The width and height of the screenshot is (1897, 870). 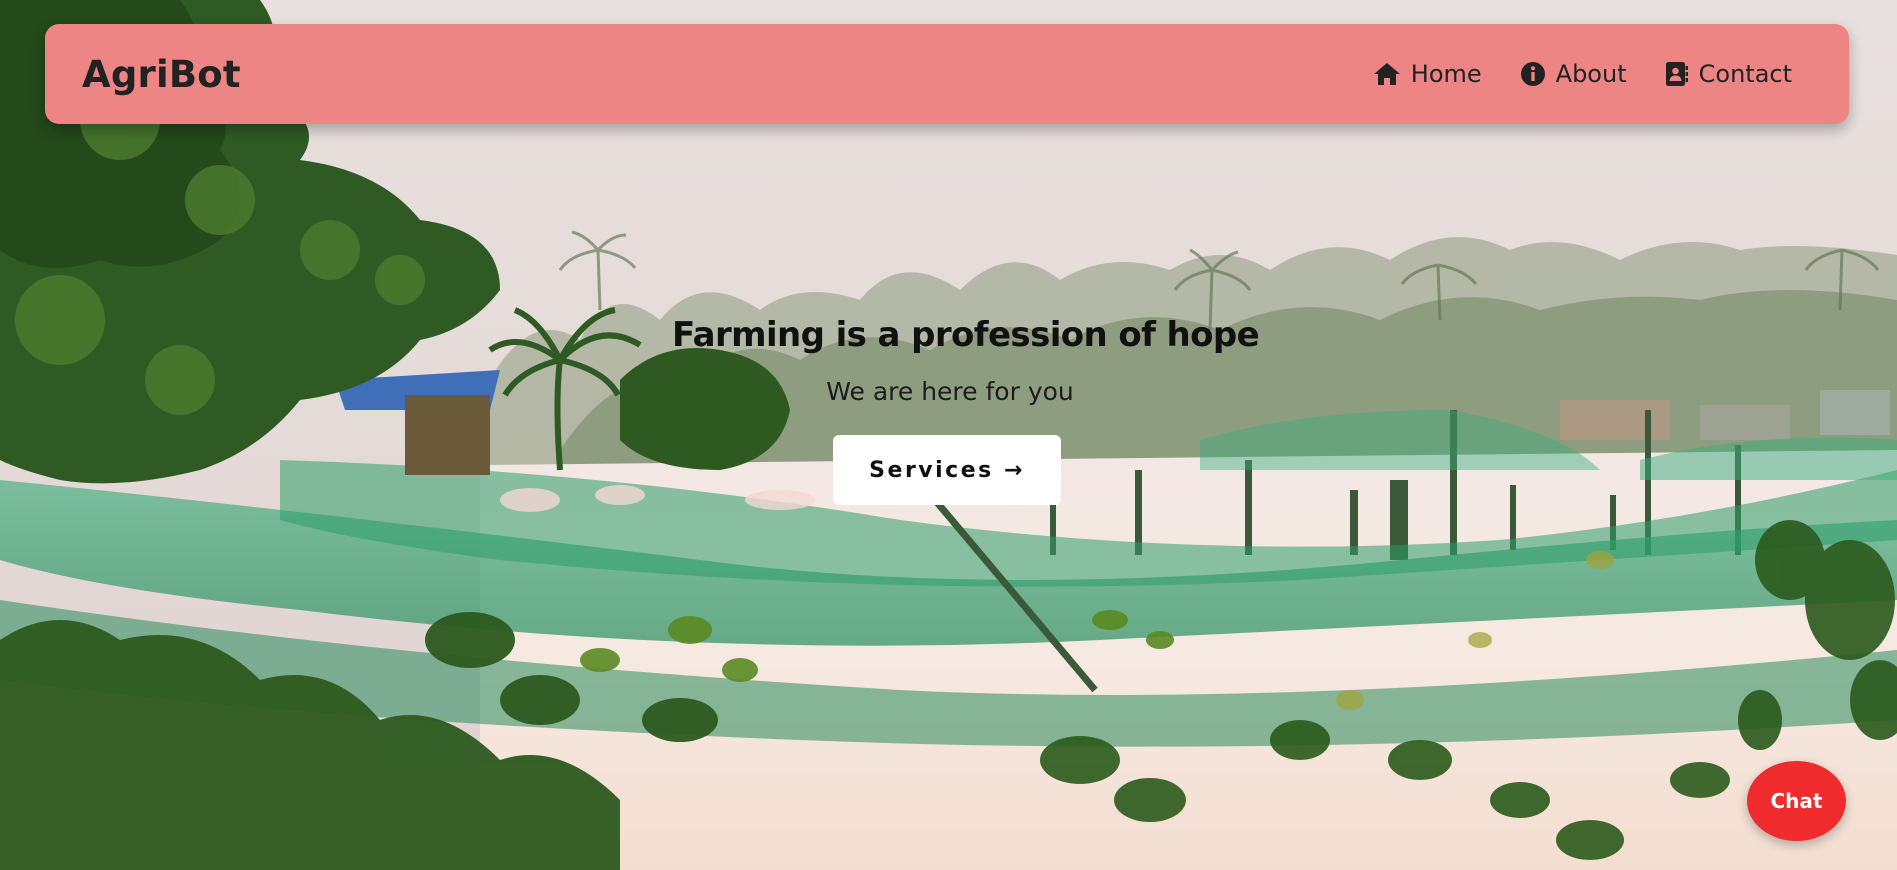 What do you see at coordinates (1745, 74) in the screenshot?
I see `nav-contact-label: Contact` at bounding box center [1745, 74].